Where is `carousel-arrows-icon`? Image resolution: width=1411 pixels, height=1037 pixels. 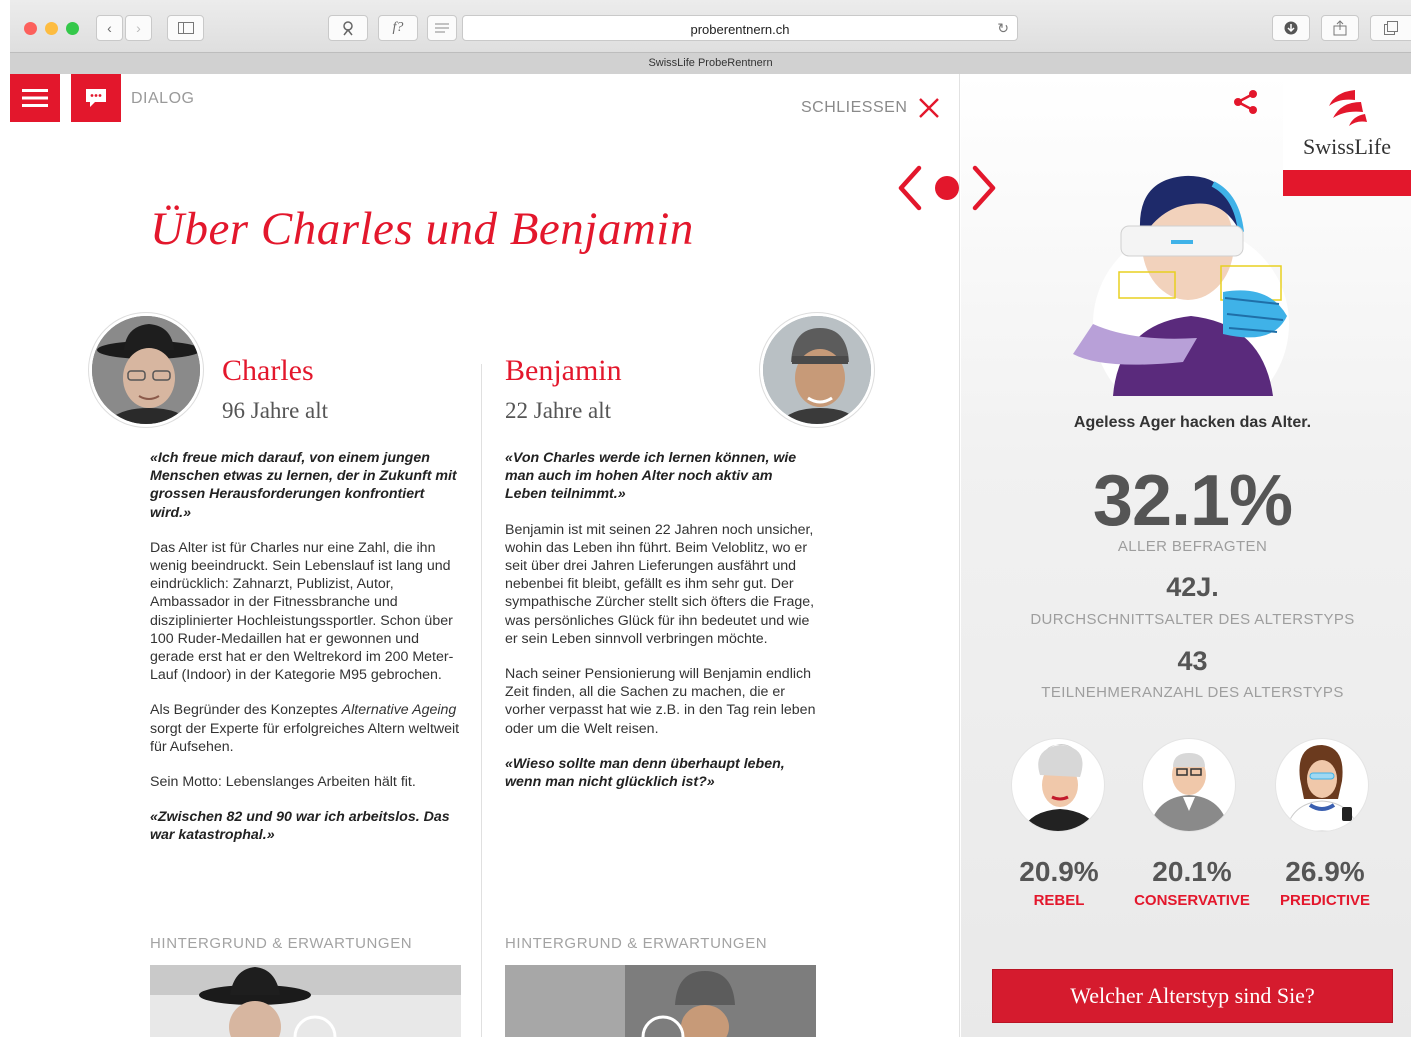
carousel-arrows-icon is located at coordinates (947, 188).